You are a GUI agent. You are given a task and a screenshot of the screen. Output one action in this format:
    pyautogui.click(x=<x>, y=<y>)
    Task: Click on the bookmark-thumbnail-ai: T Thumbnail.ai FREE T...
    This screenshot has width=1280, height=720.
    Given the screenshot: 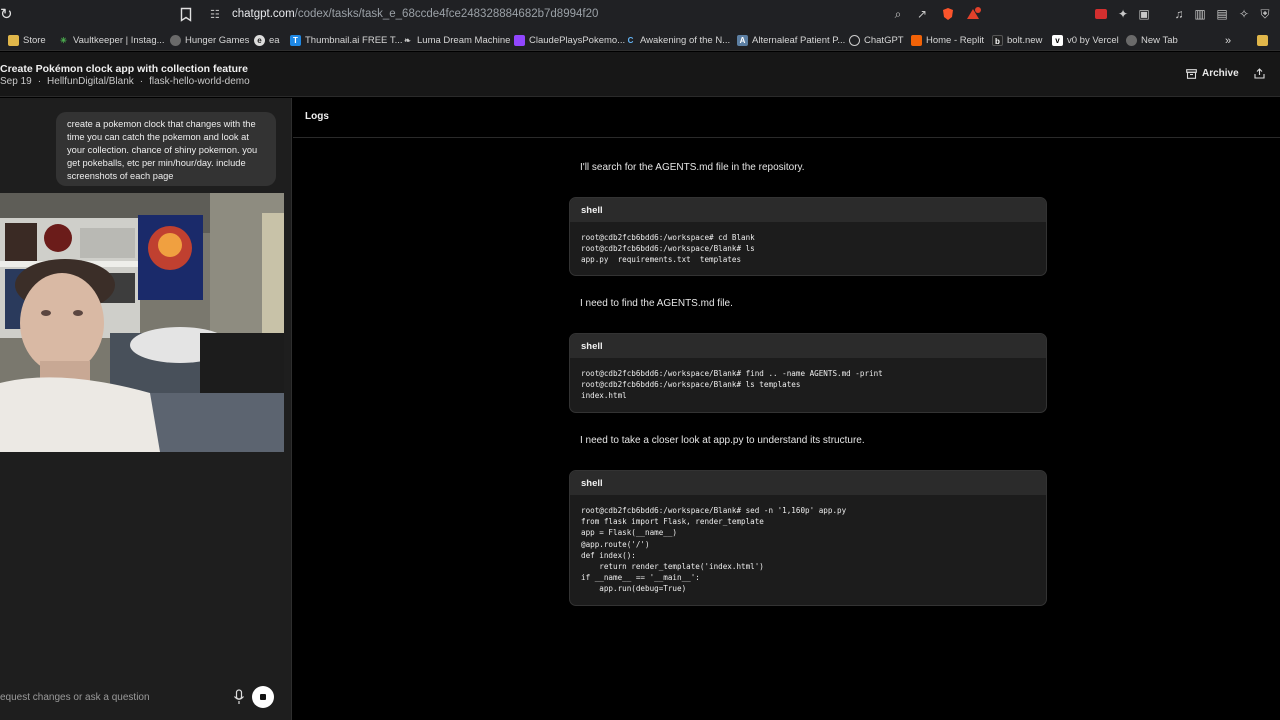 What is the action you would take?
    pyautogui.click(x=346, y=40)
    